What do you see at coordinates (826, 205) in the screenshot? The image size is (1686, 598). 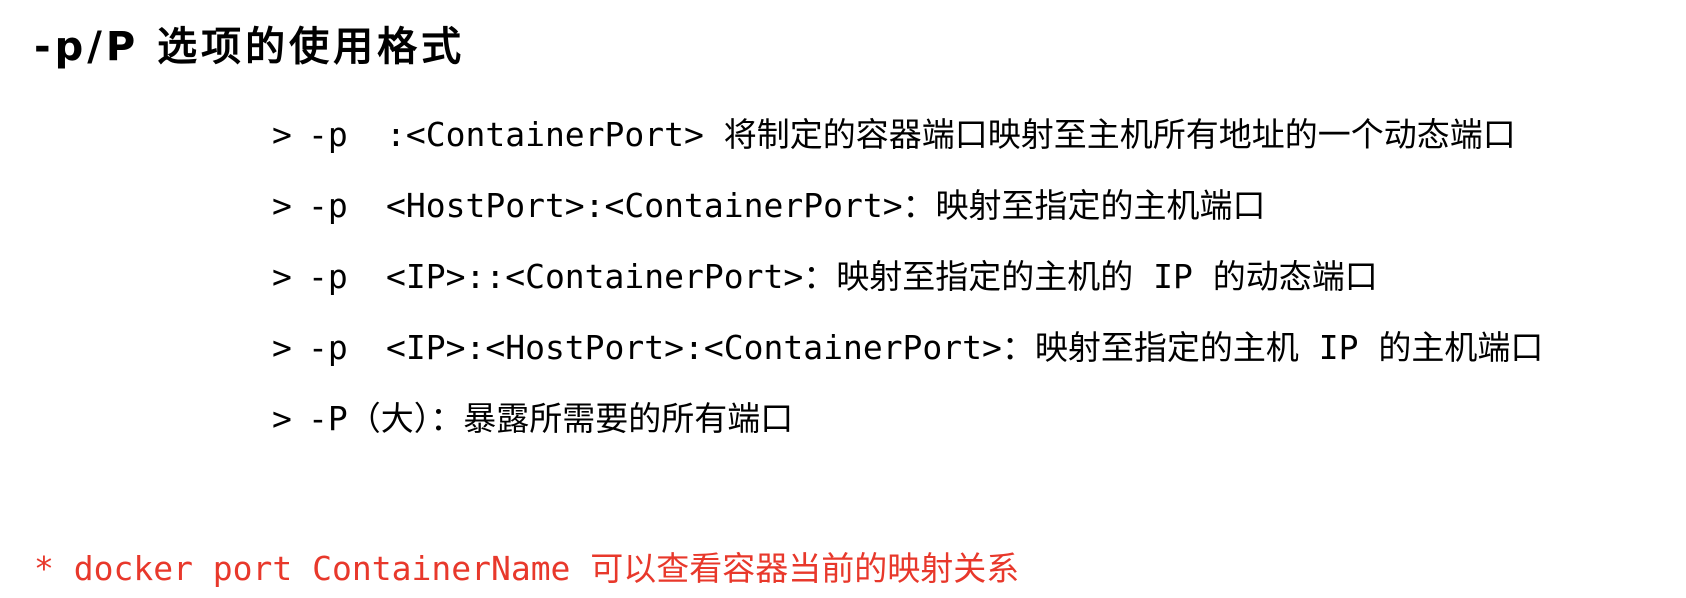 I see `option-description: <HostPort>:<ContainerPort>：映射至指定的主机端口` at bounding box center [826, 205].